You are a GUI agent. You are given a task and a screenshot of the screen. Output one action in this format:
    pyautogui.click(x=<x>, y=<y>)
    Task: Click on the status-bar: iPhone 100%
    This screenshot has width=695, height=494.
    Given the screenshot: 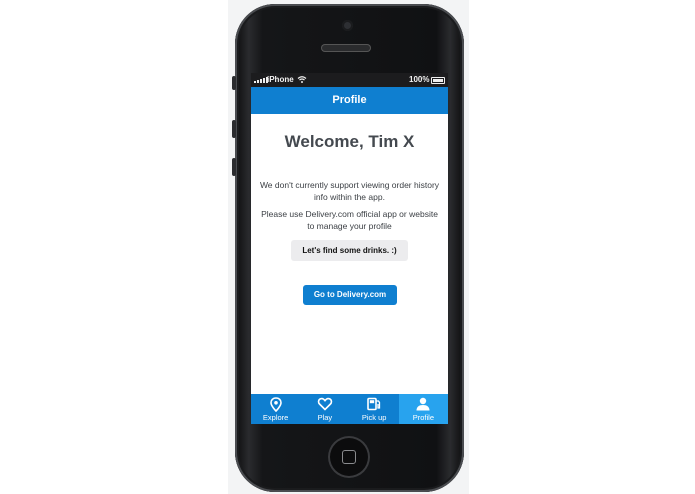 What is the action you would take?
    pyautogui.click(x=349, y=80)
    